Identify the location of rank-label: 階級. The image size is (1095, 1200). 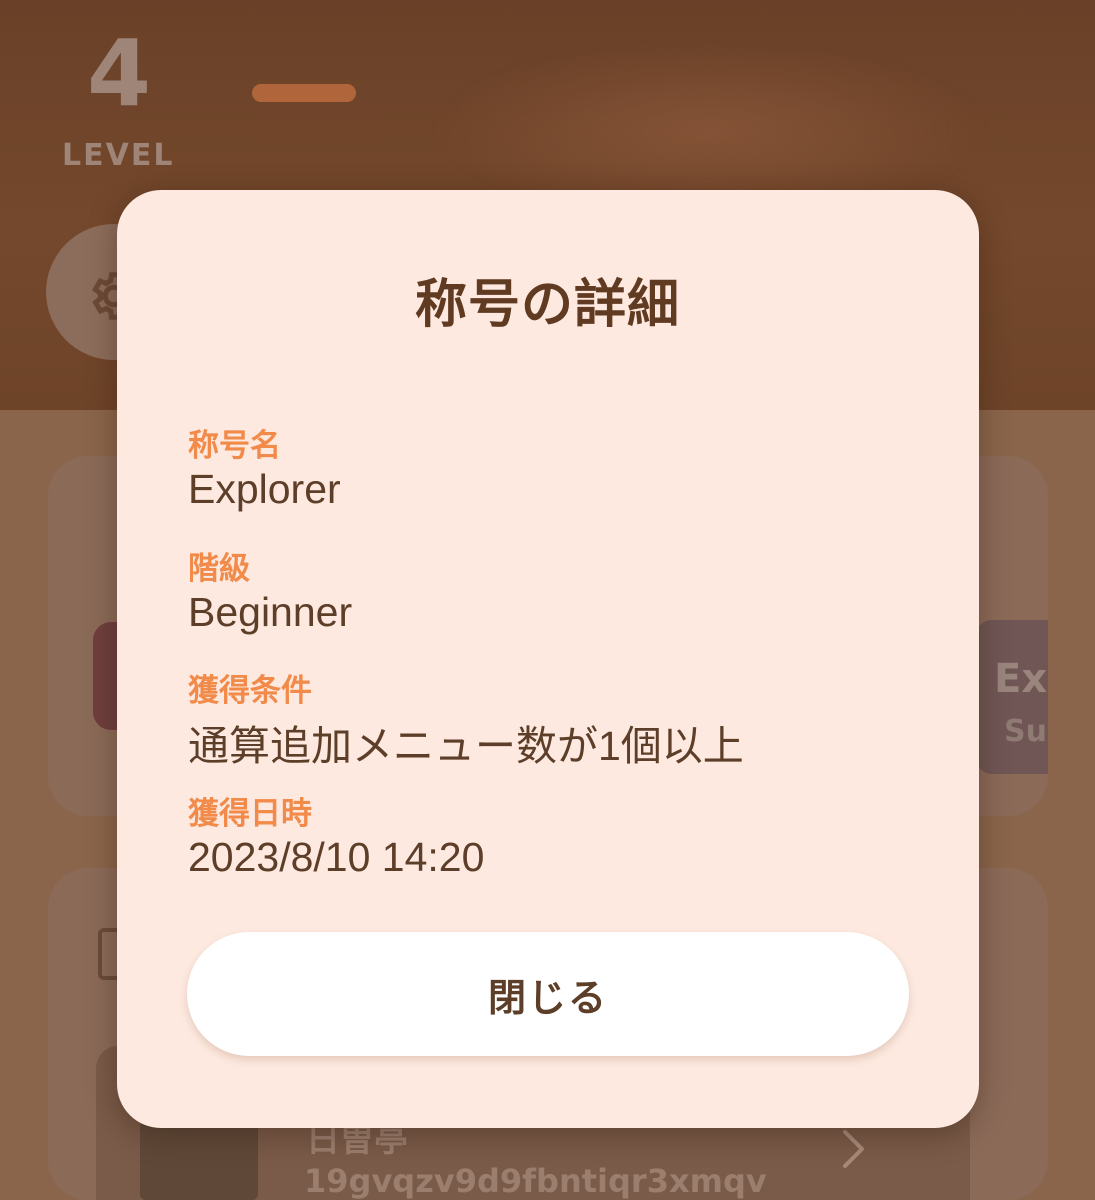
(219, 569).